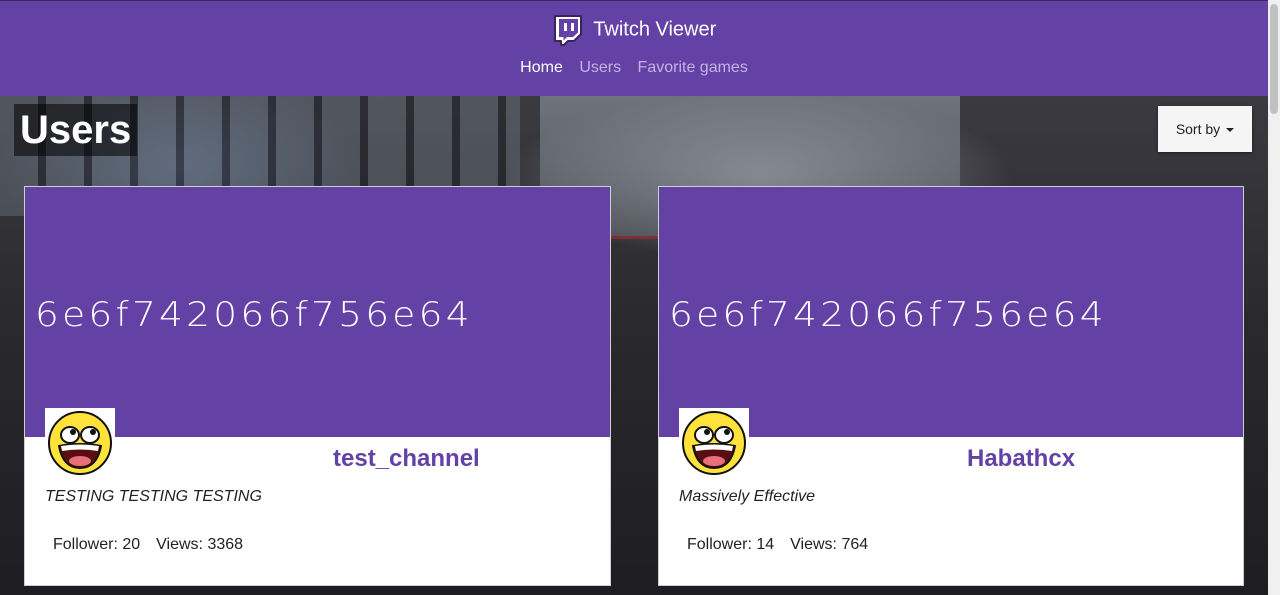 Image resolution: width=1280 pixels, height=595 pixels. Describe the element at coordinates (1274, 59) in the screenshot. I see `scrollbar-thumb` at that location.